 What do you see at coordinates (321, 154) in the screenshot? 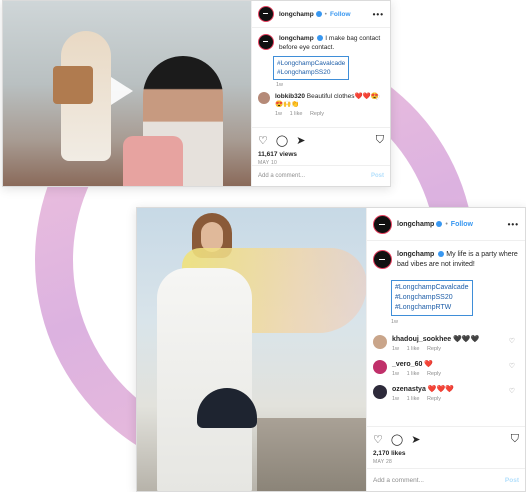
I see `view-count: 11,617 views` at bounding box center [321, 154].